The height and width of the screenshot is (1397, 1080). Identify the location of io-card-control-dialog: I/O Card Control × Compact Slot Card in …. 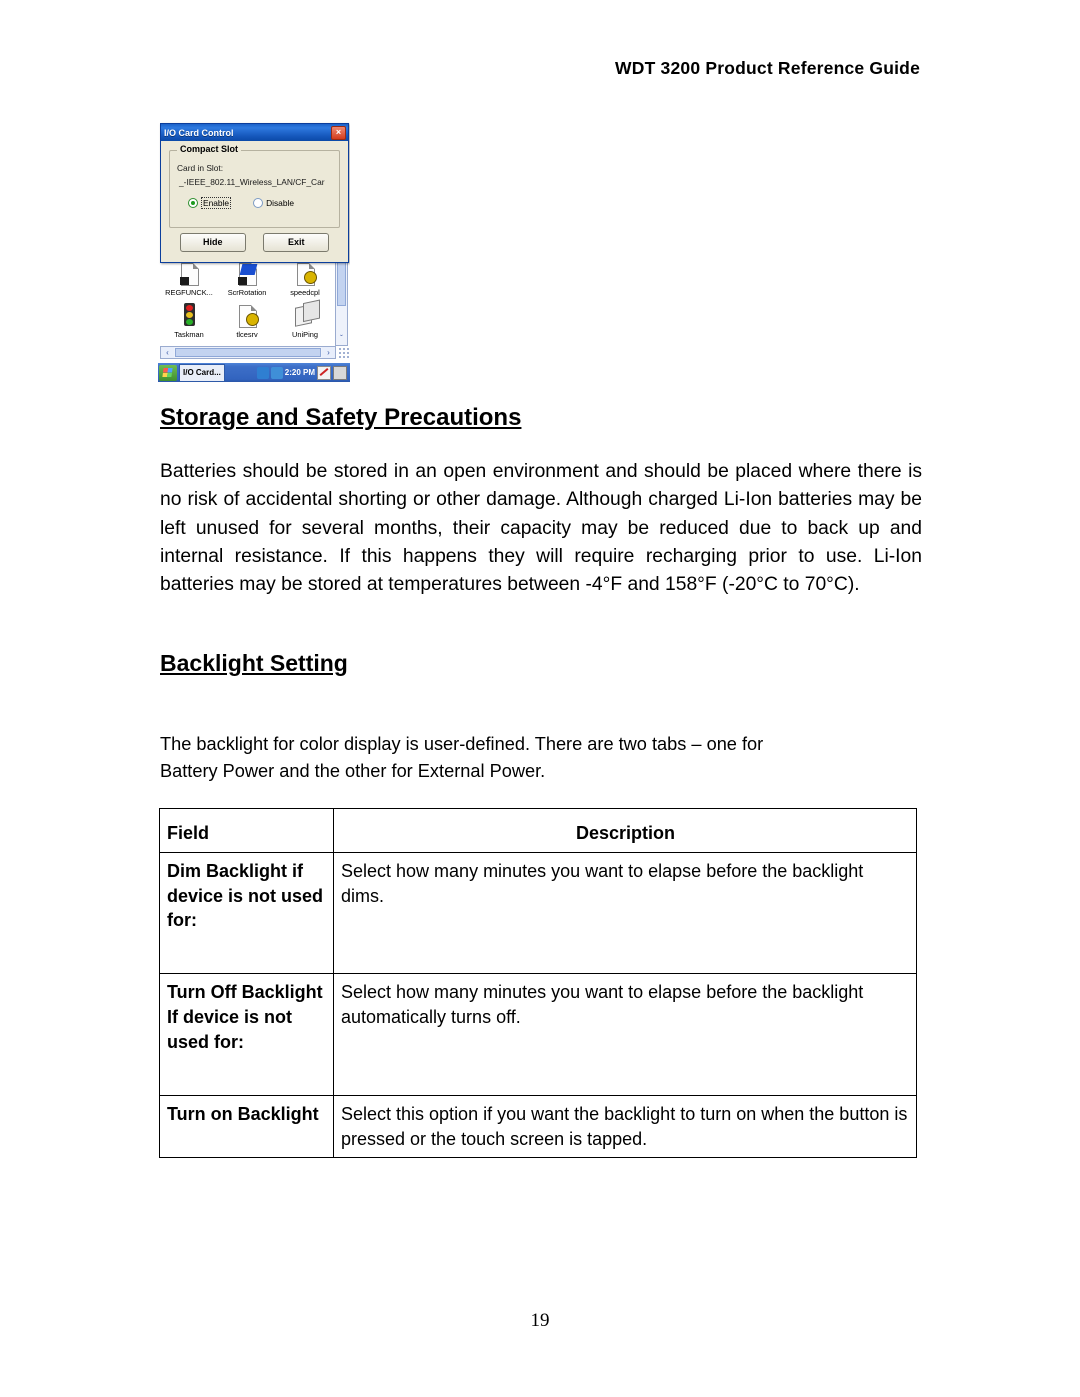
(254, 193).